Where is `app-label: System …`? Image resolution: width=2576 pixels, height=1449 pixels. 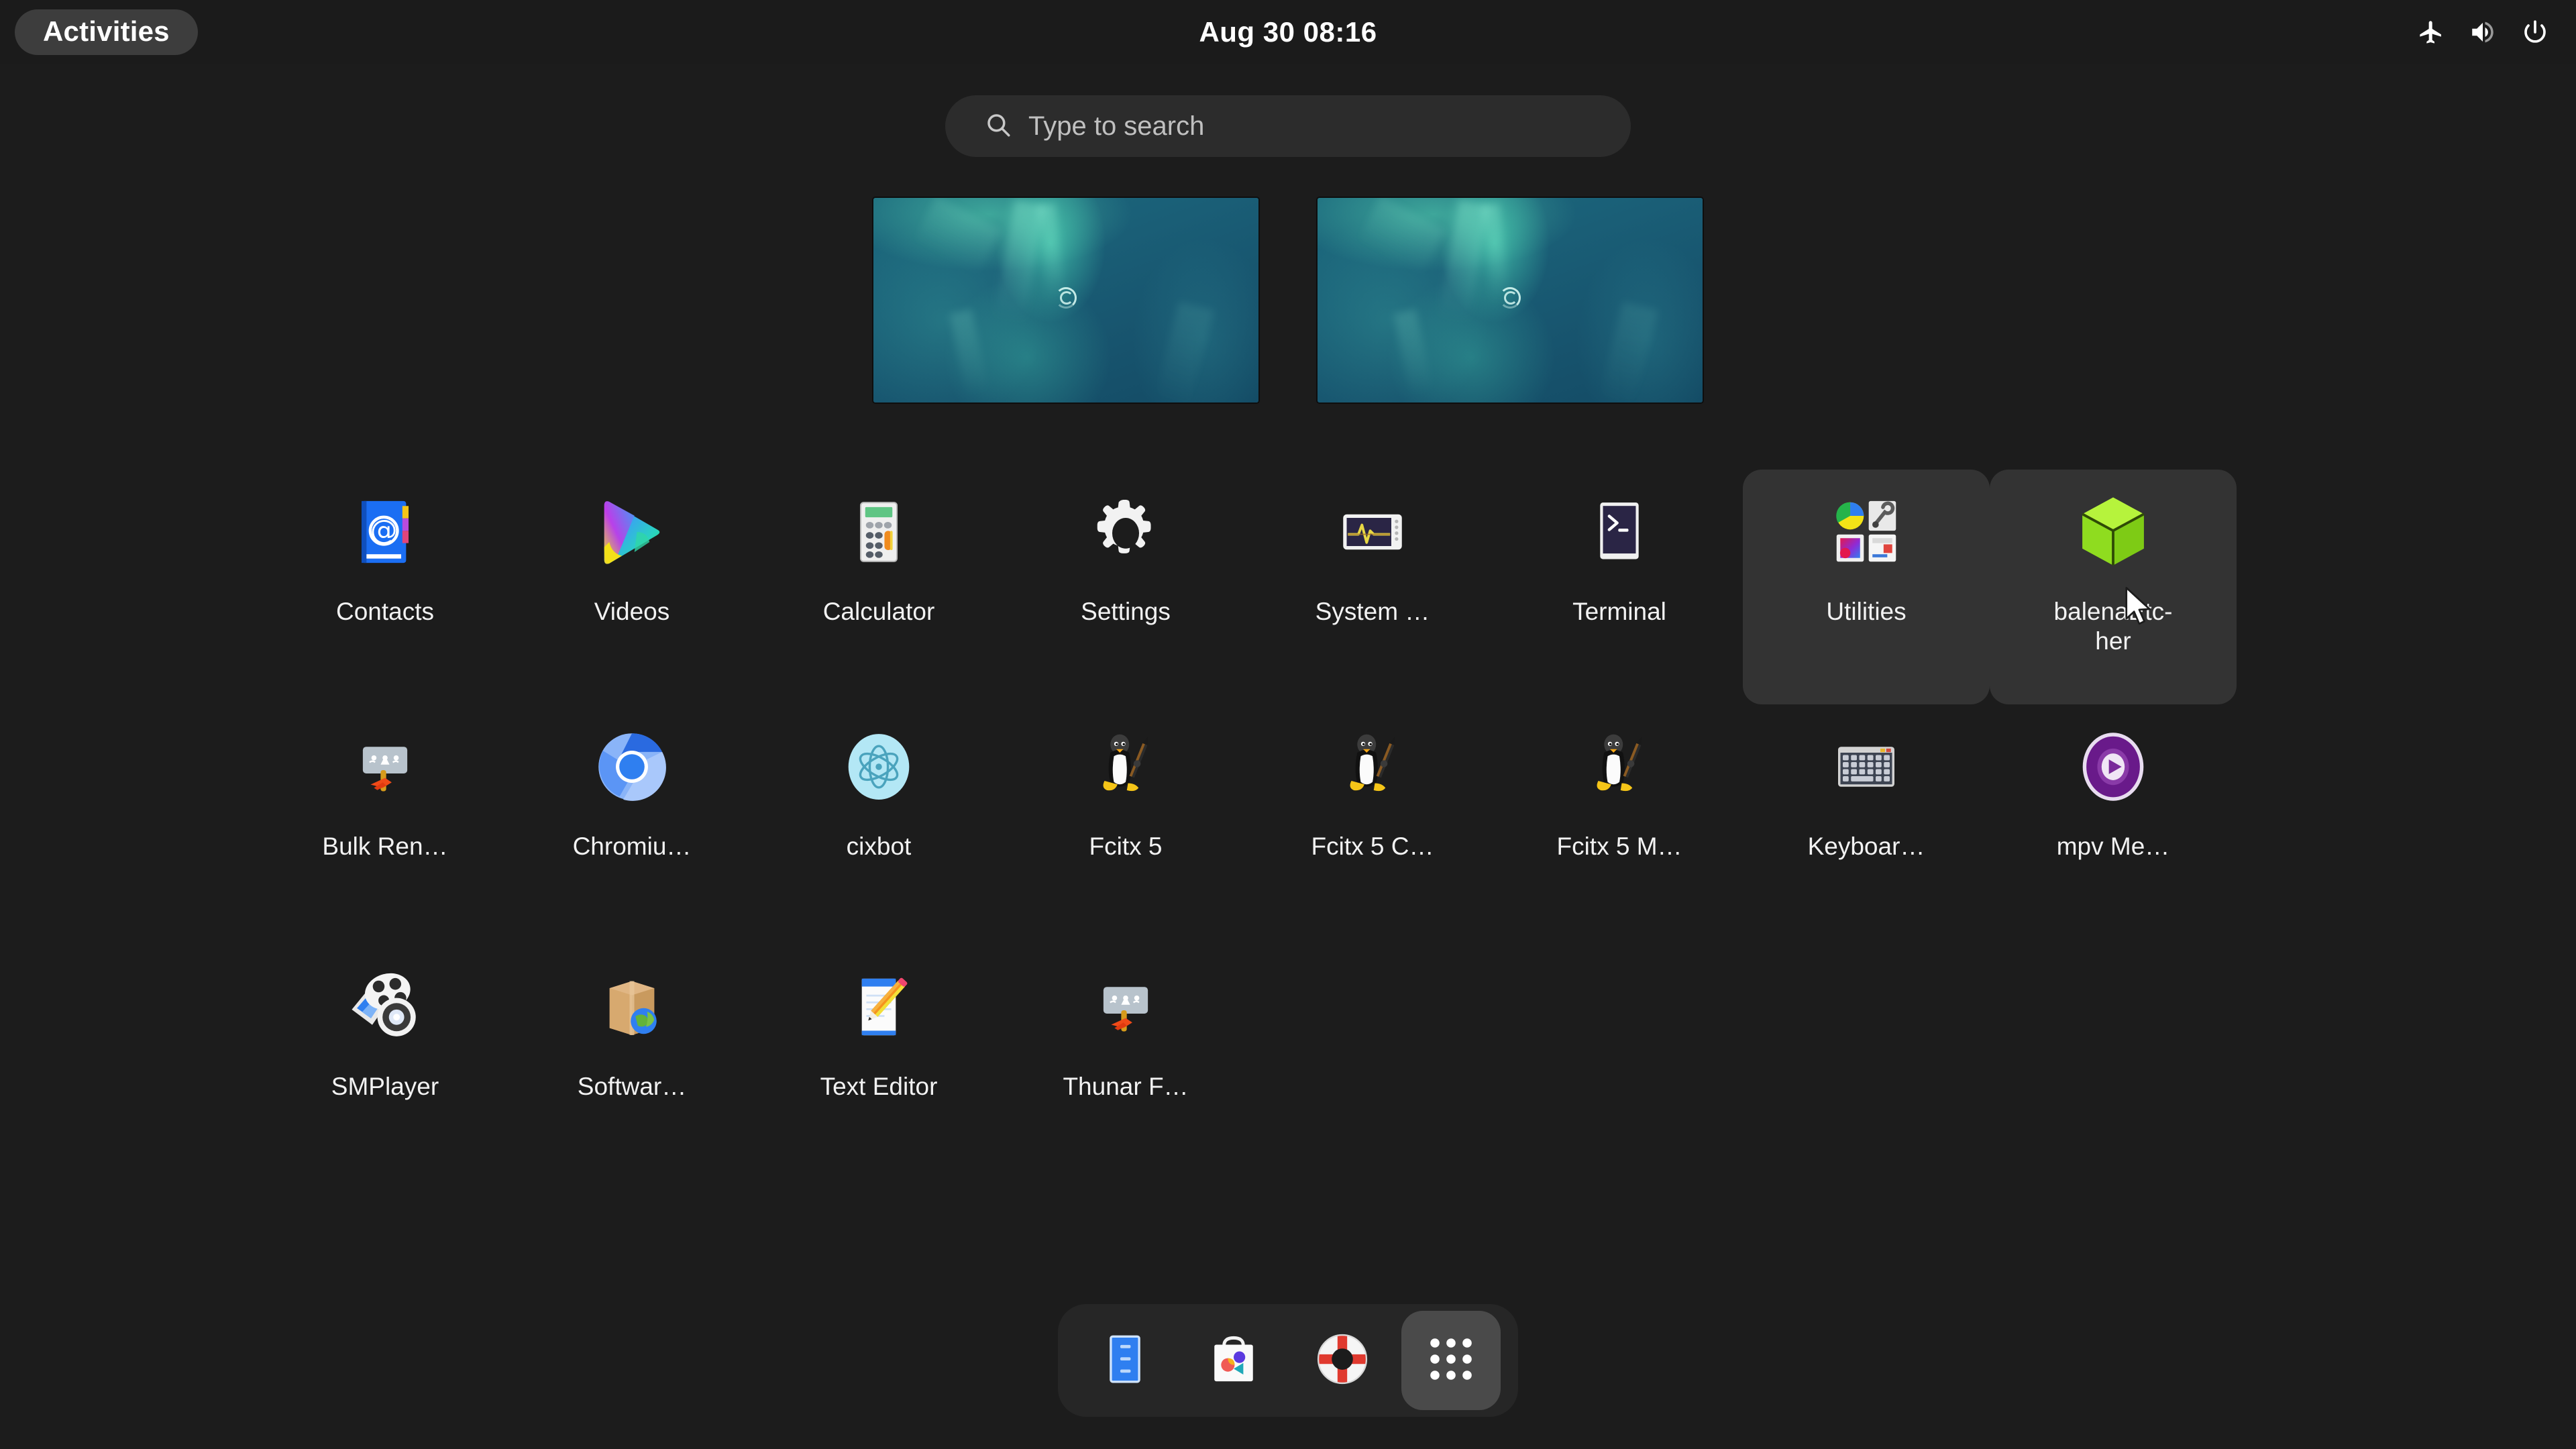
app-label: System … is located at coordinates (1372, 611).